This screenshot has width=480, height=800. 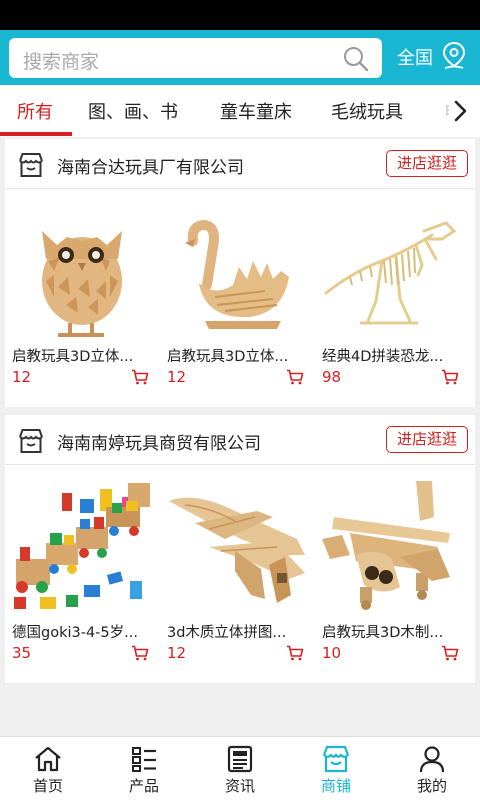 What do you see at coordinates (460, 111) in the screenshot?
I see `chevron-right-icon` at bounding box center [460, 111].